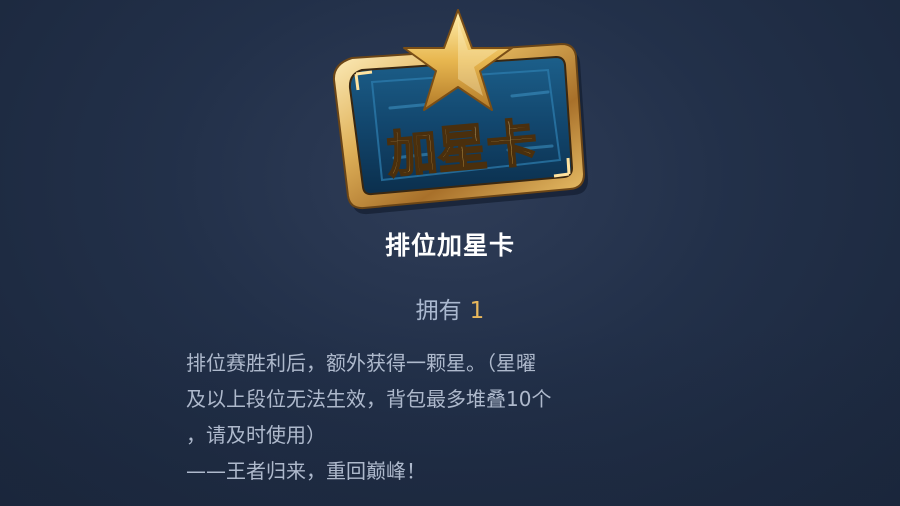 The height and width of the screenshot is (506, 900). Describe the element at coordinates (361, 363) in the screenshot. I see `description-line: 排位赛胜利后，额外获得一颗星。（星曜` at that location.